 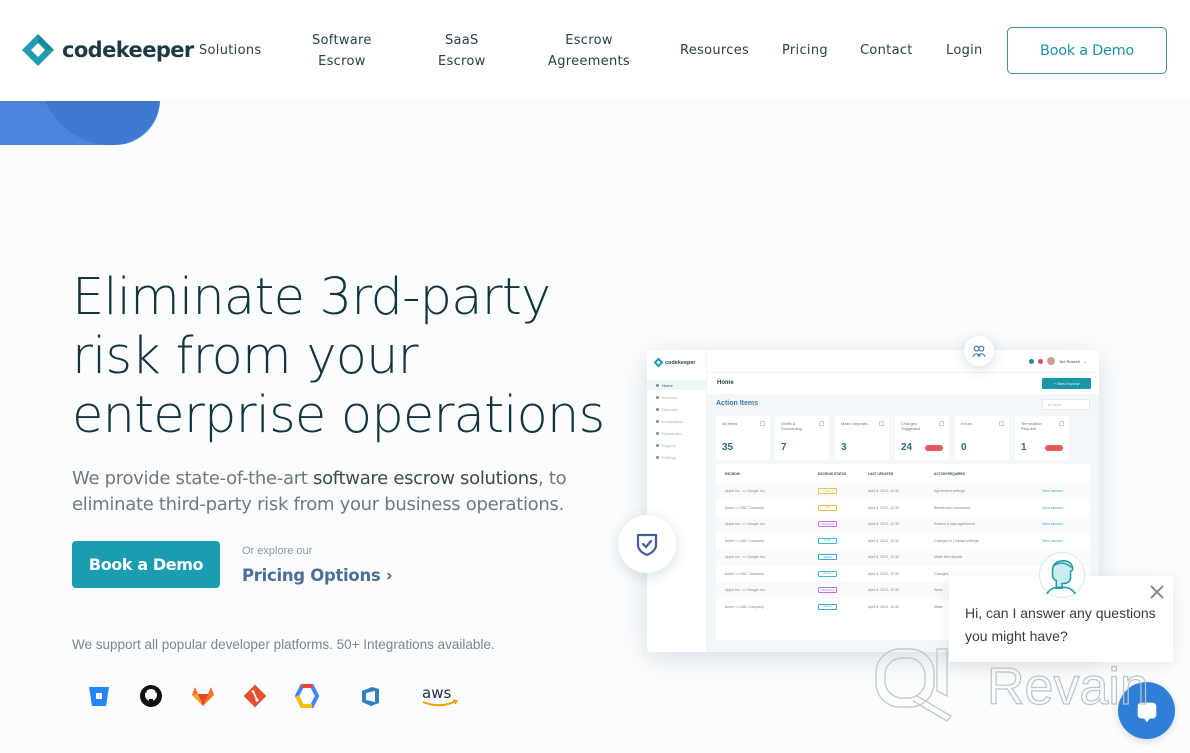 I want to click on column-header: LAST UPDATED, so click(x=881, y=474).